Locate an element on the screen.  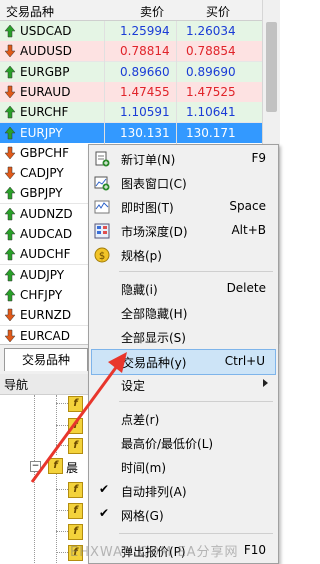
menu-item-shortcut: F10 is located at coordinates (254, 550).